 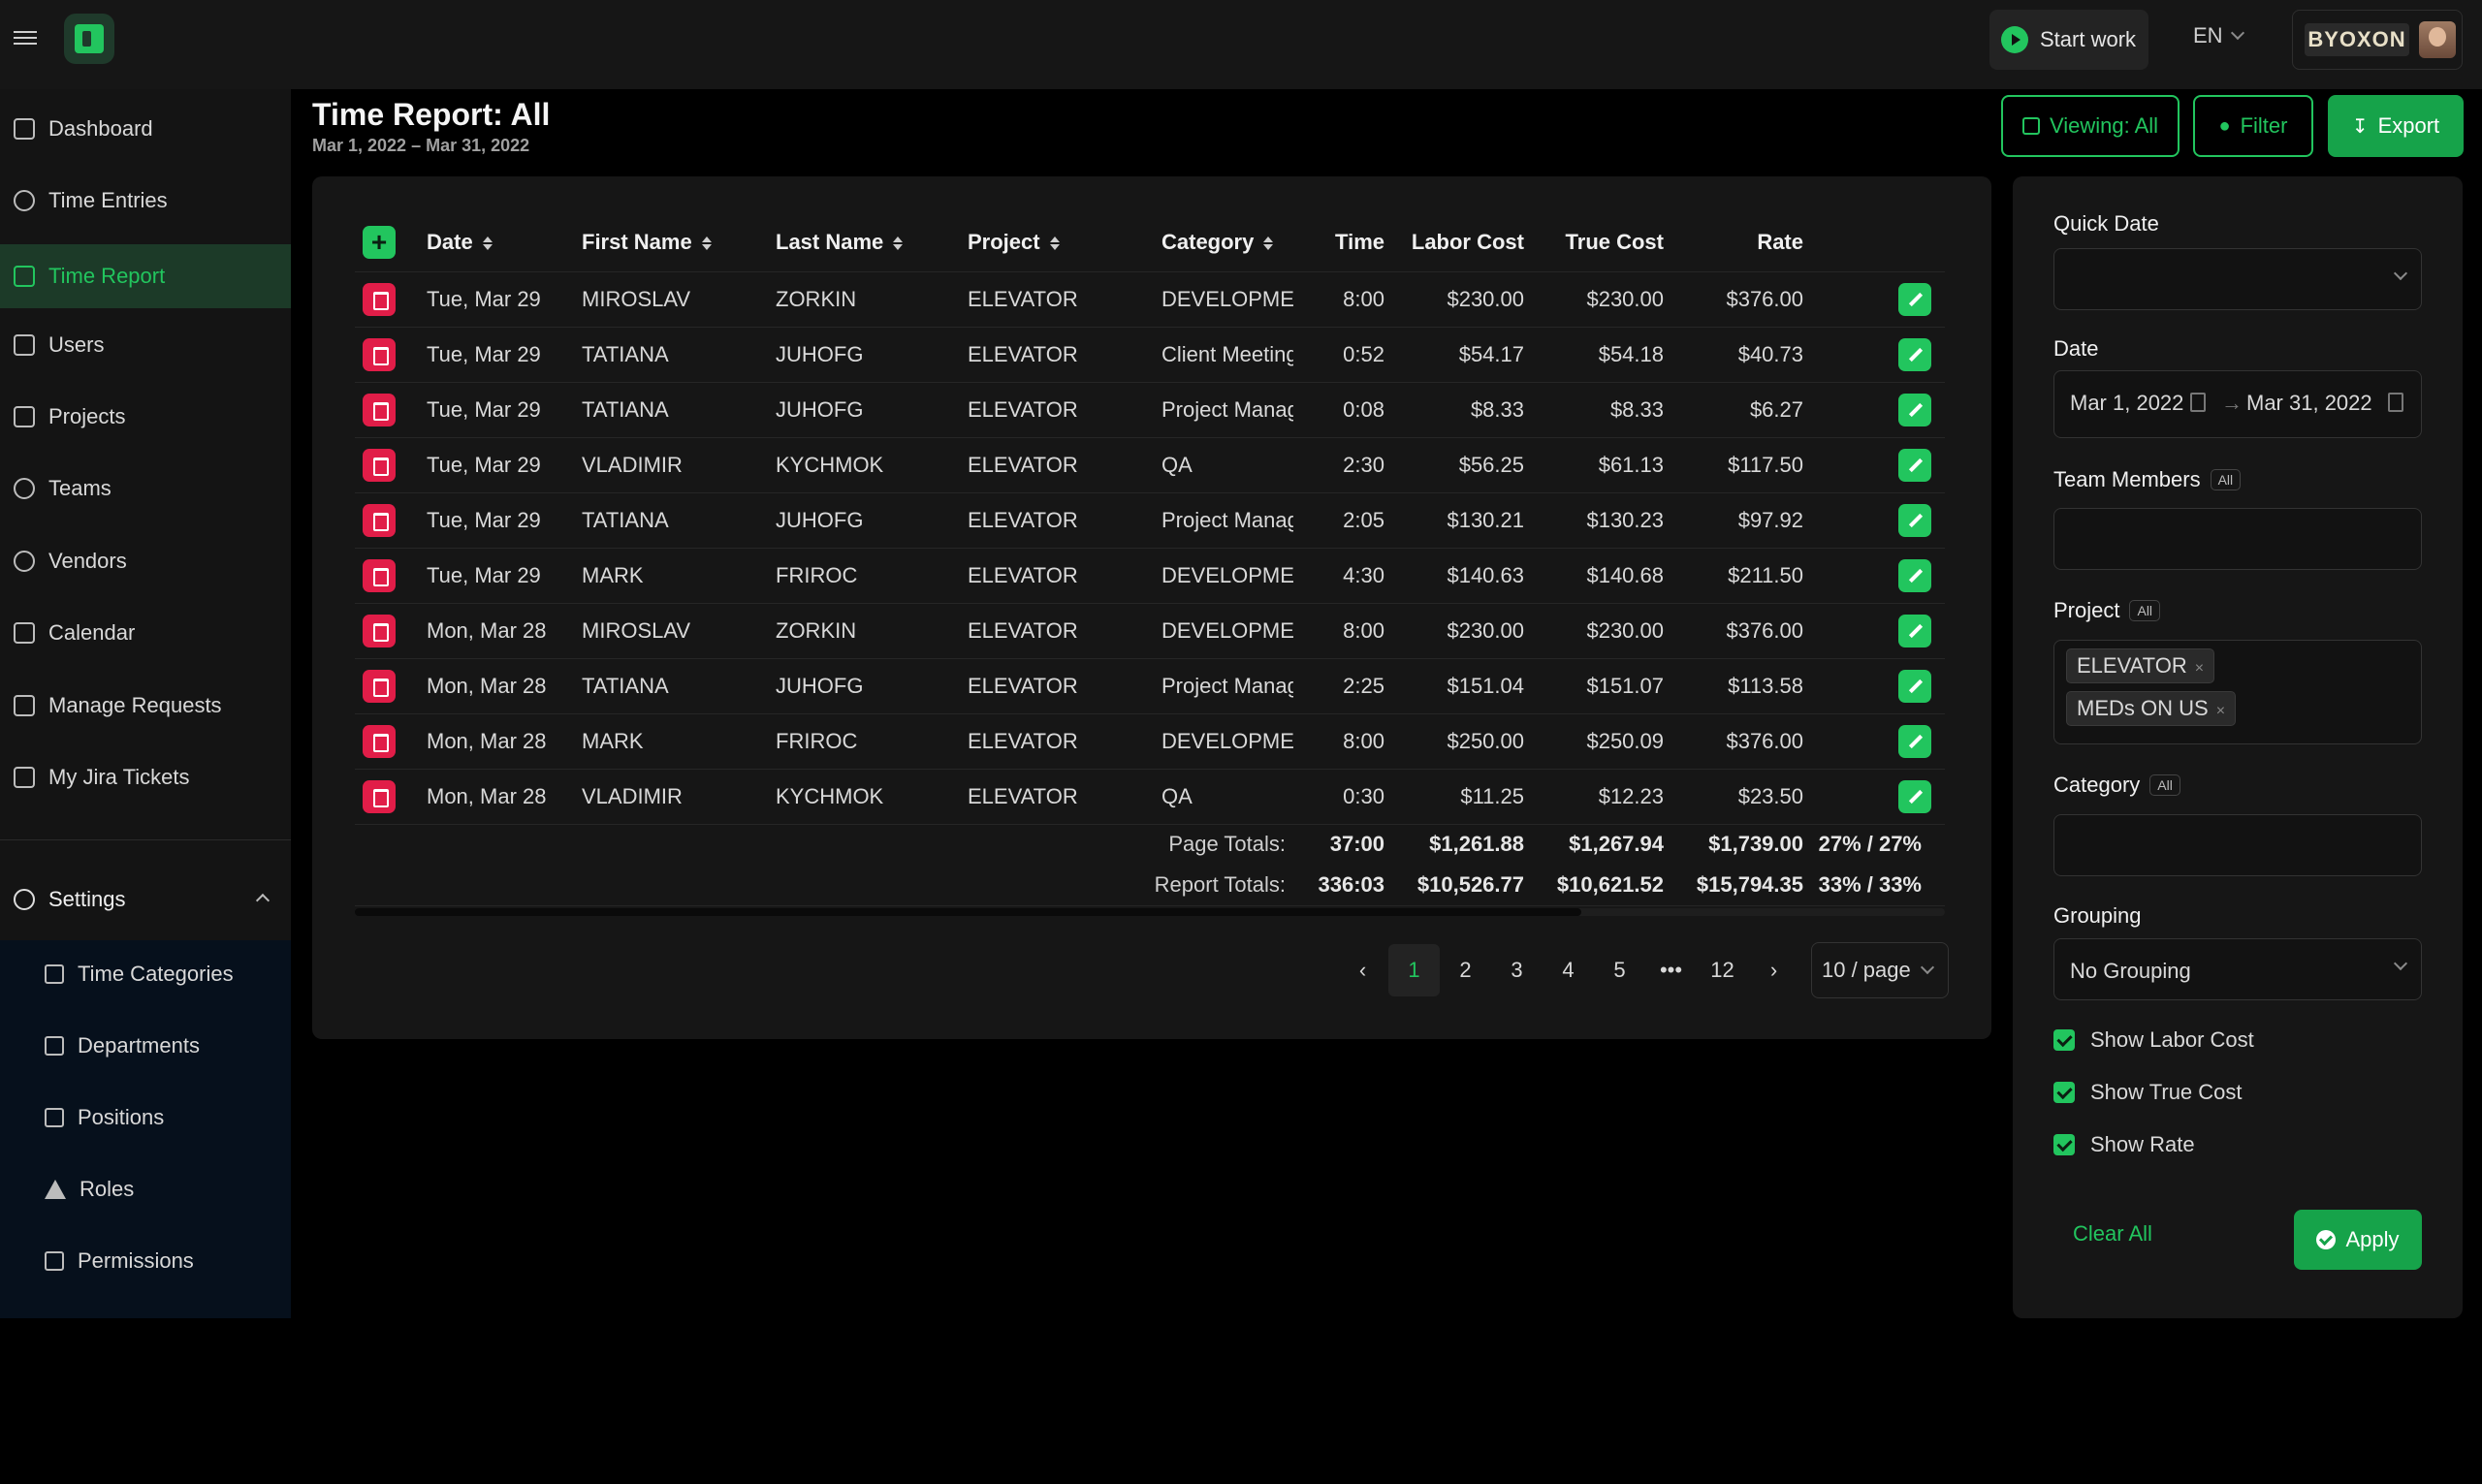 I want to click on project-select: ELEVATOR × MEDs ON US ×, so click(x=2237, y=692).